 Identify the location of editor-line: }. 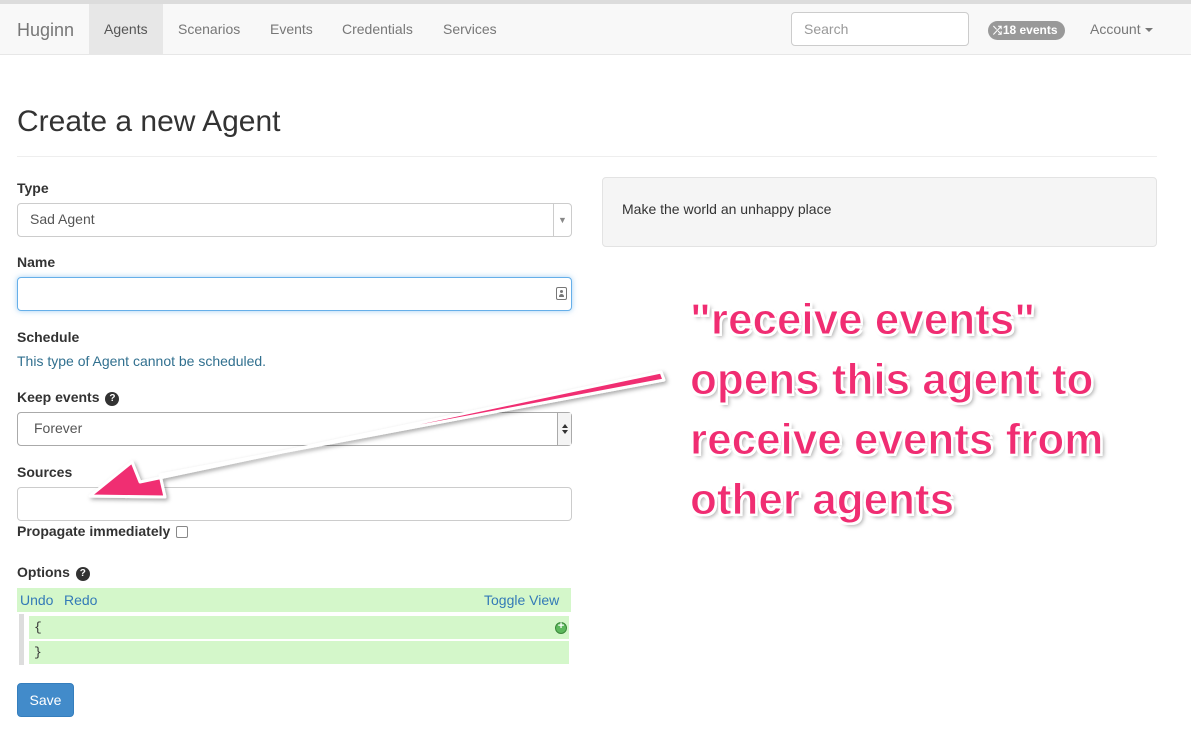
(299, 652).